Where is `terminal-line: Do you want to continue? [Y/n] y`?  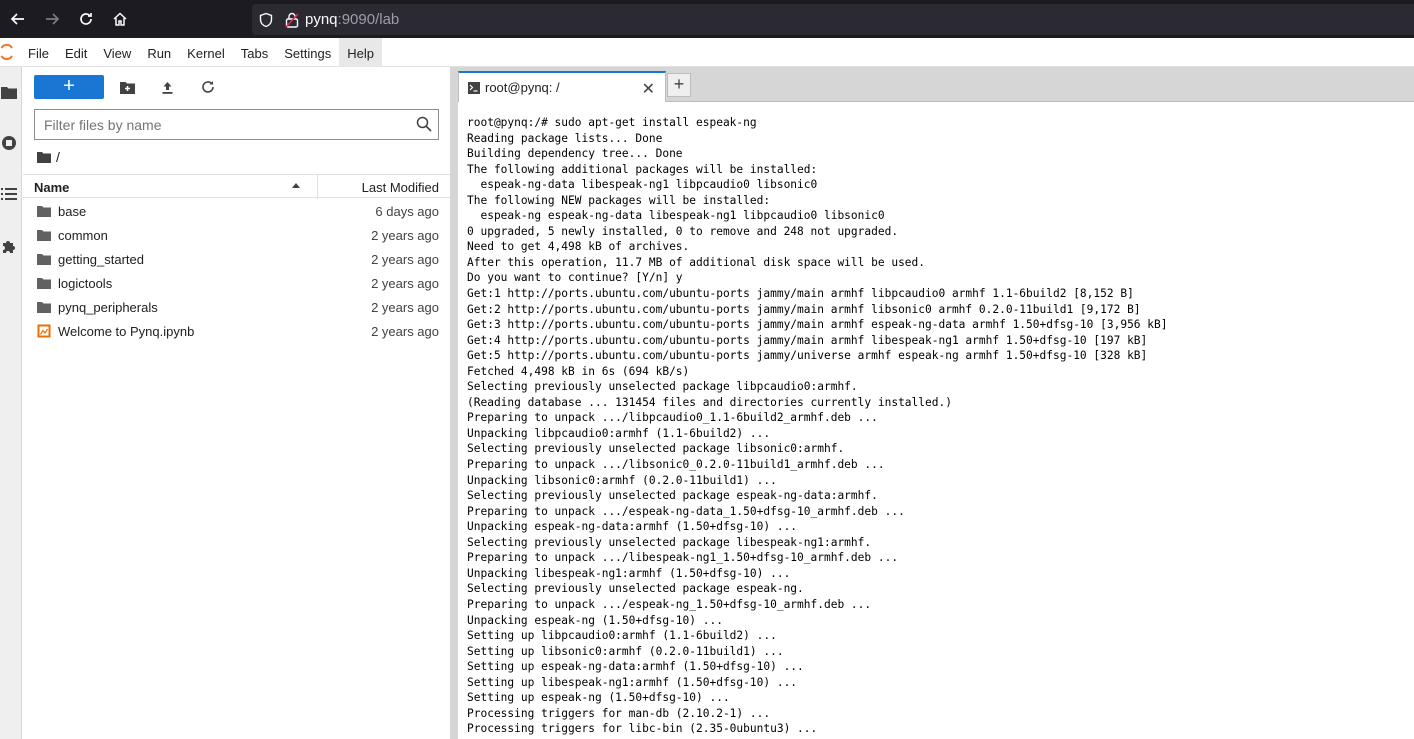
terminal-line: Do you want to continue? [Y/n] y is located at coordinates (575, 278).